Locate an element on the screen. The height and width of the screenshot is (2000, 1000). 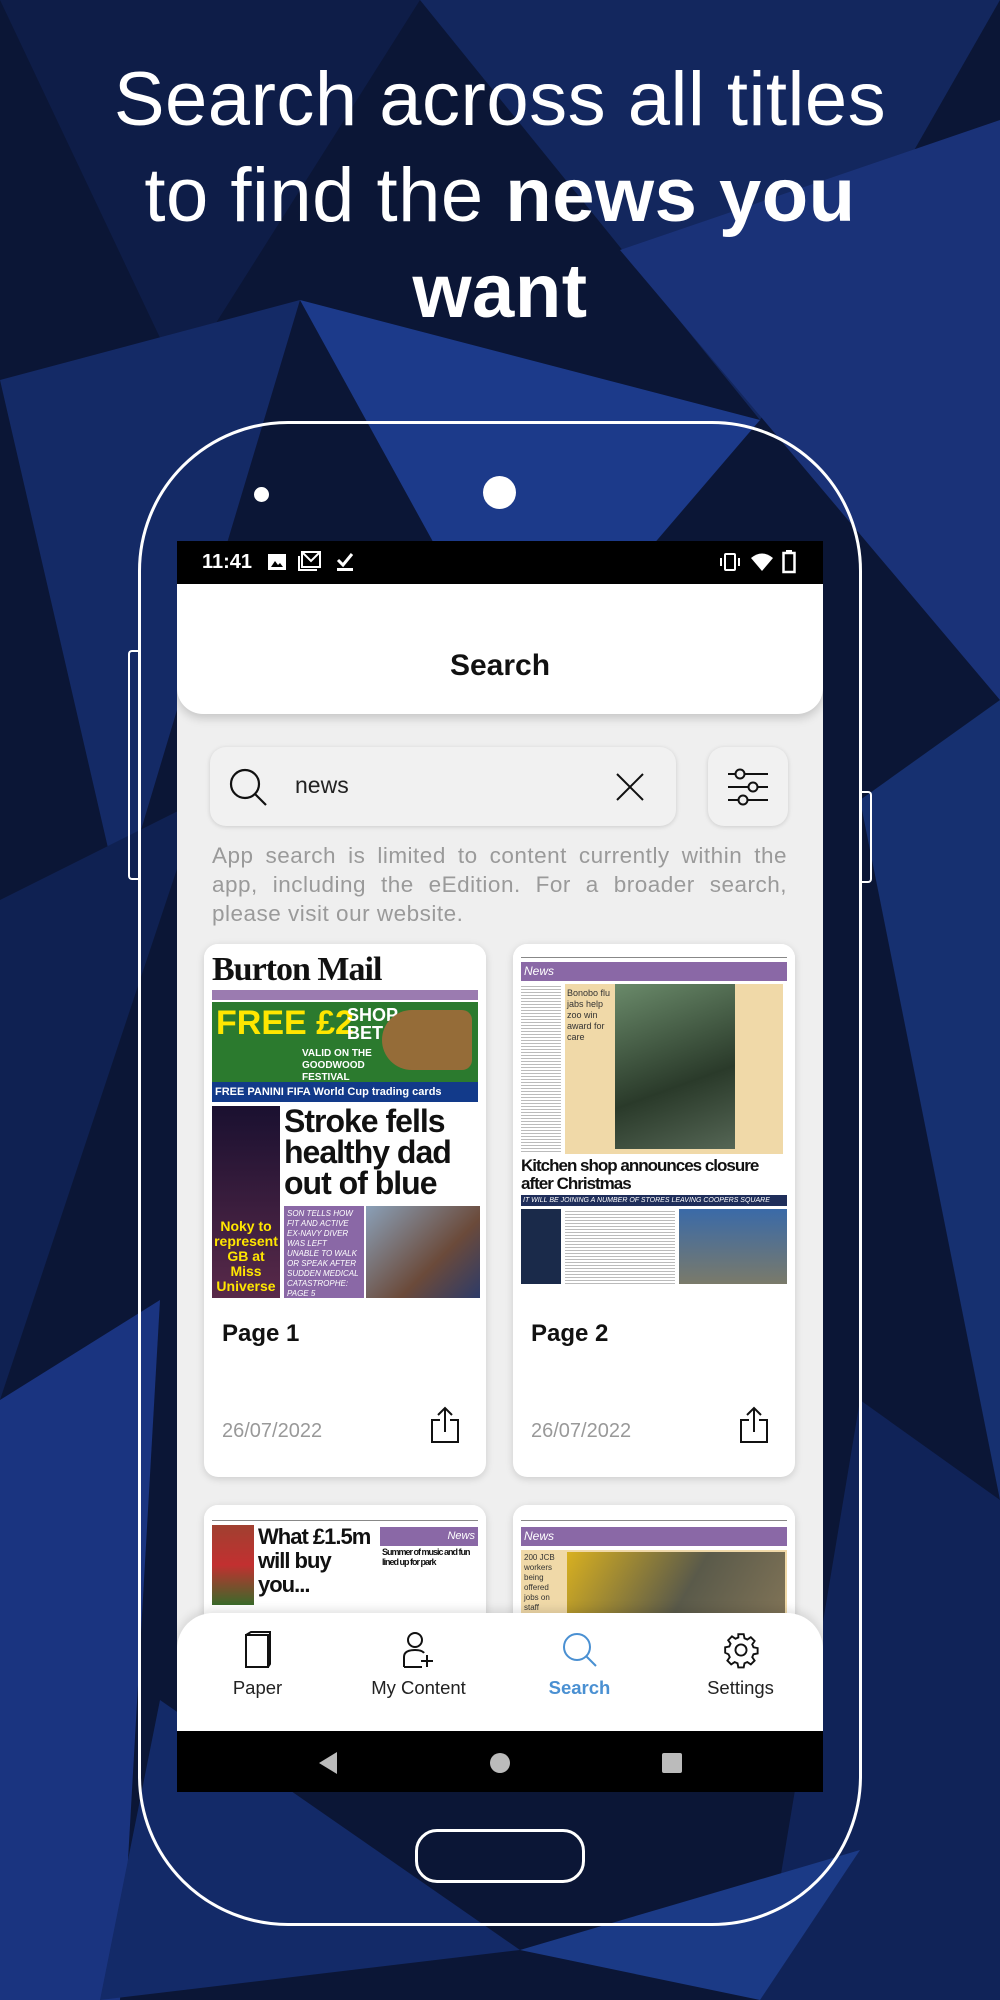
thumb-promo-4: FREE PANINI FIFA World Cup trading cards is located at coordinates (345, 1092).